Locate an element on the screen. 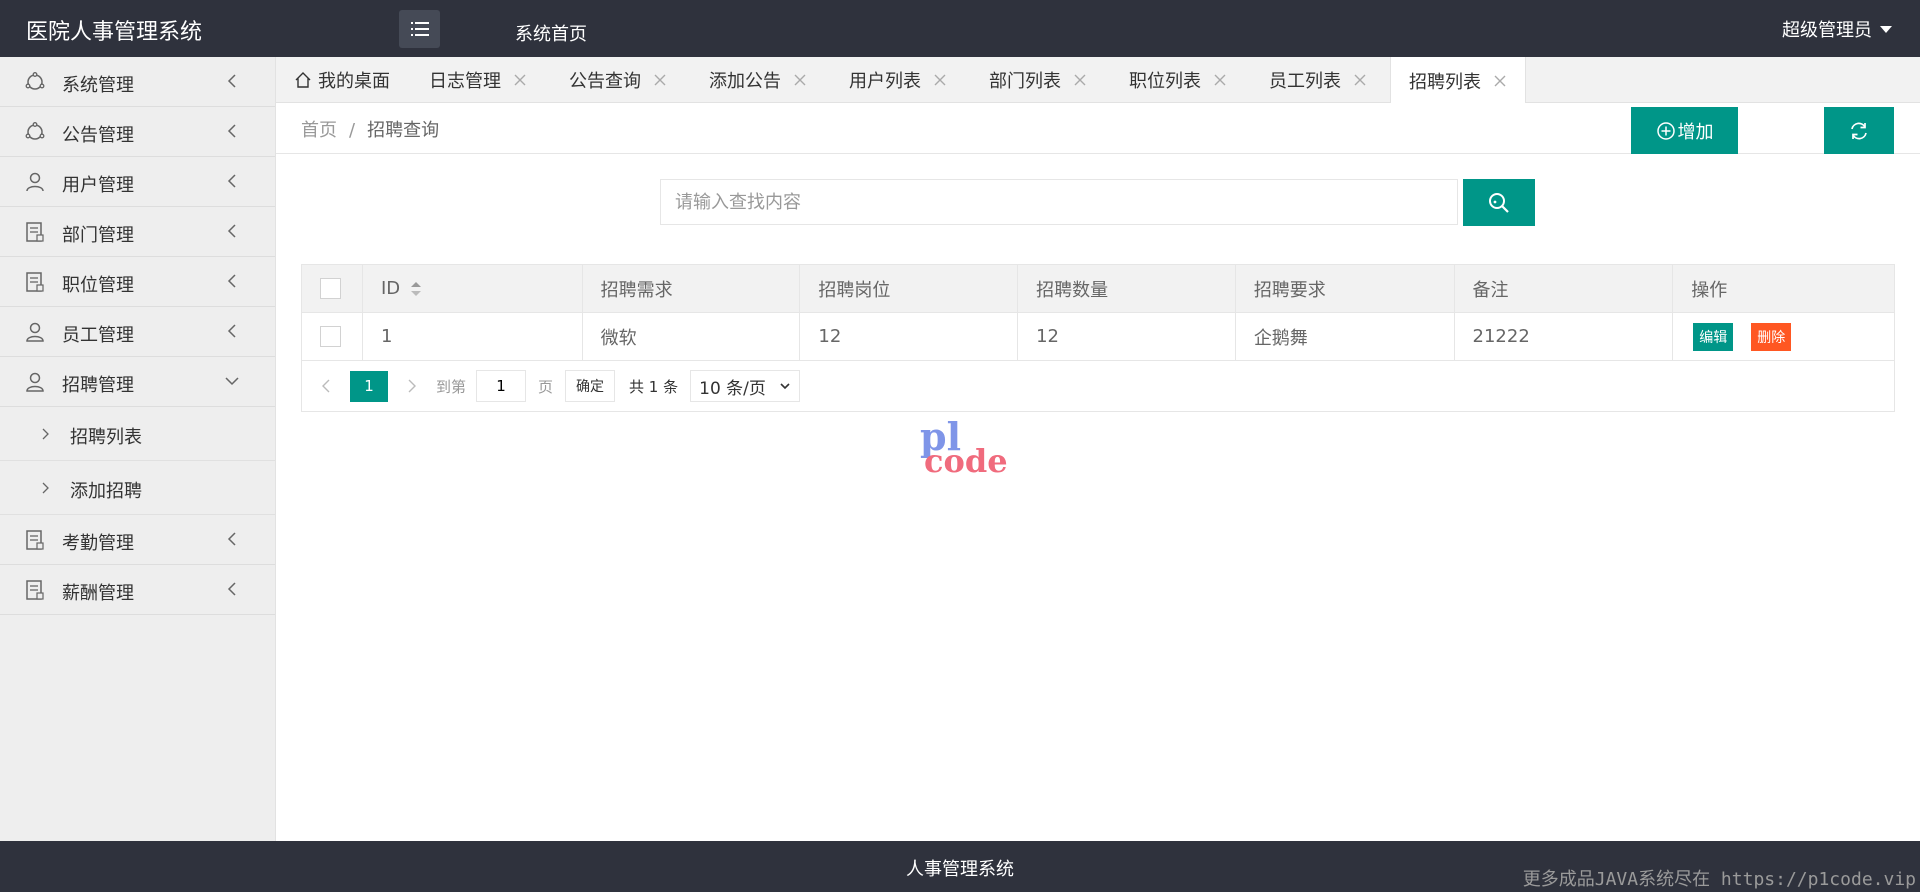 This screenshot has height=892, width=1920. tab-label: 添加公告 is located at coordinates (745, 81).